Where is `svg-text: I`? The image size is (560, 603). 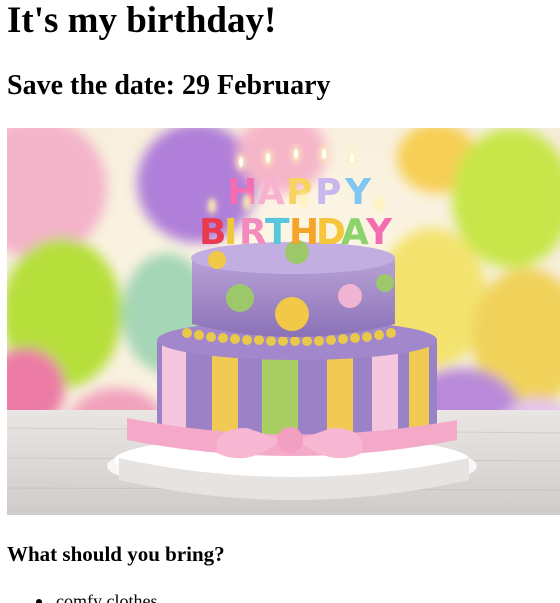 svg-text: I is located at coordinates (230, 232).